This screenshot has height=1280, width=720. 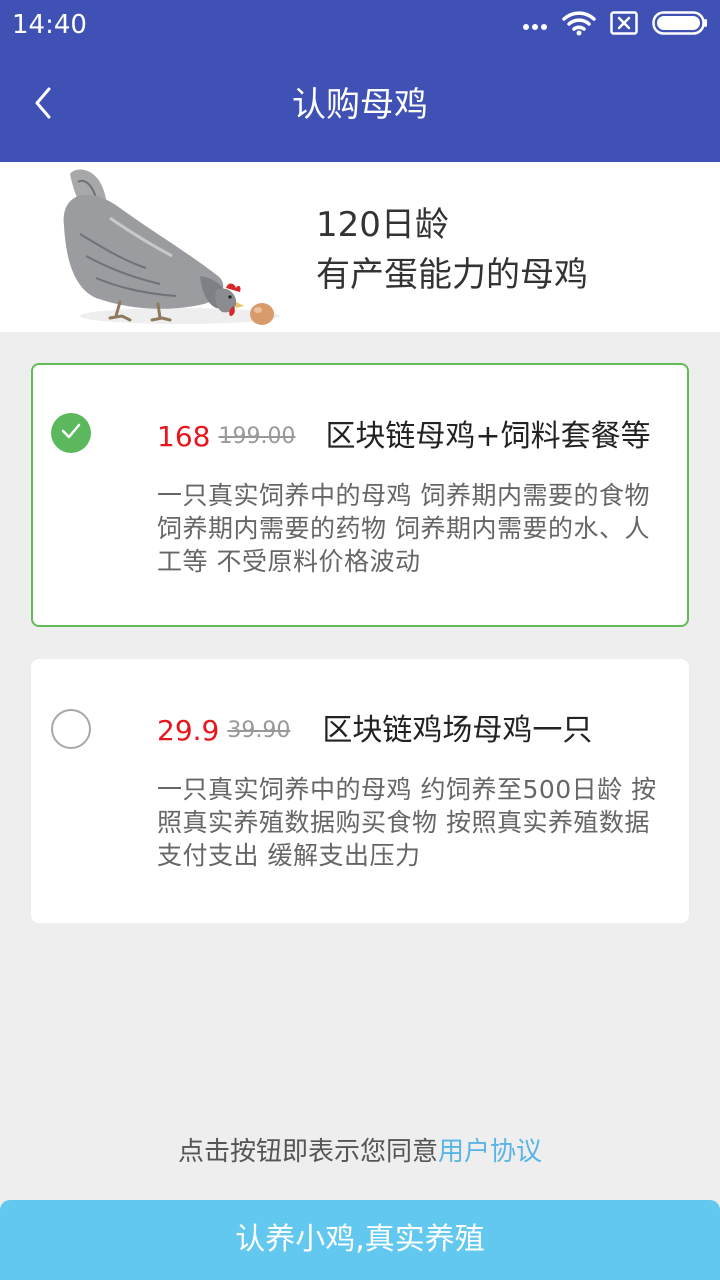 I want to click on sim-error-icon, so click(x=624, y=25).